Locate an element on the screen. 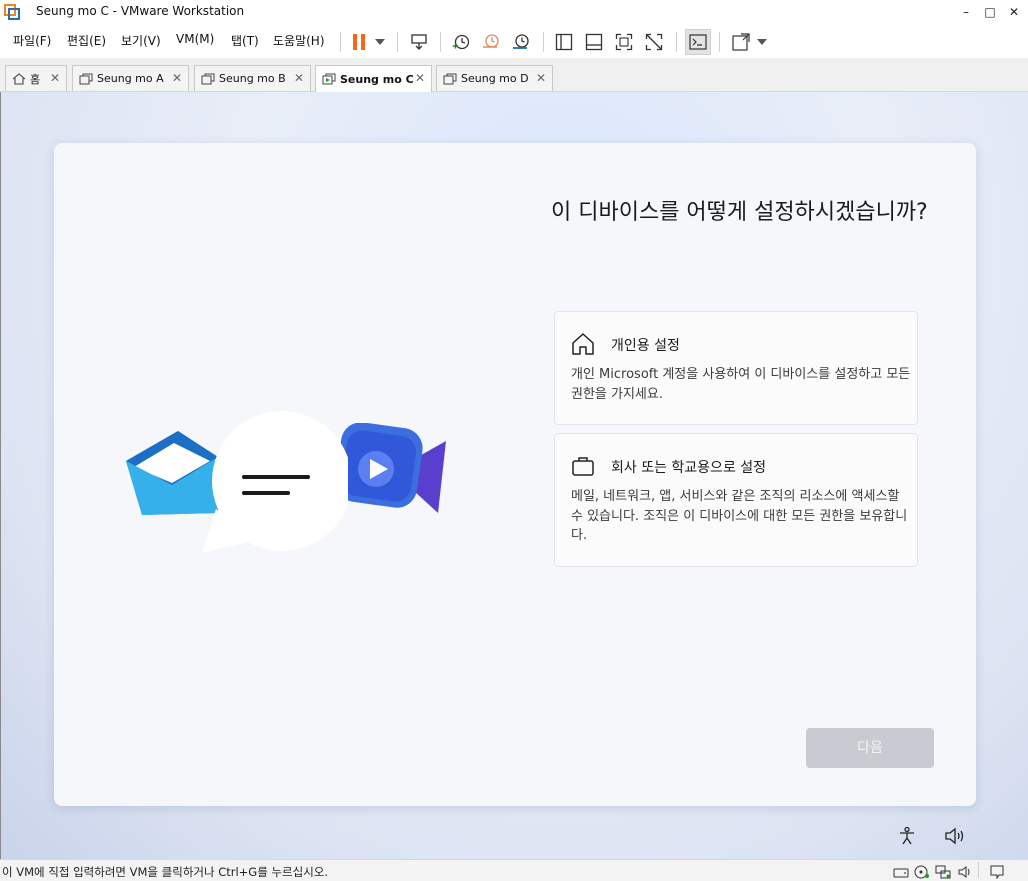 The height and width of the screenshot is (881, 1028). title-bar: Seung mo C - VMware Workstation – □ ✕ is located at coordinates (514, 12).